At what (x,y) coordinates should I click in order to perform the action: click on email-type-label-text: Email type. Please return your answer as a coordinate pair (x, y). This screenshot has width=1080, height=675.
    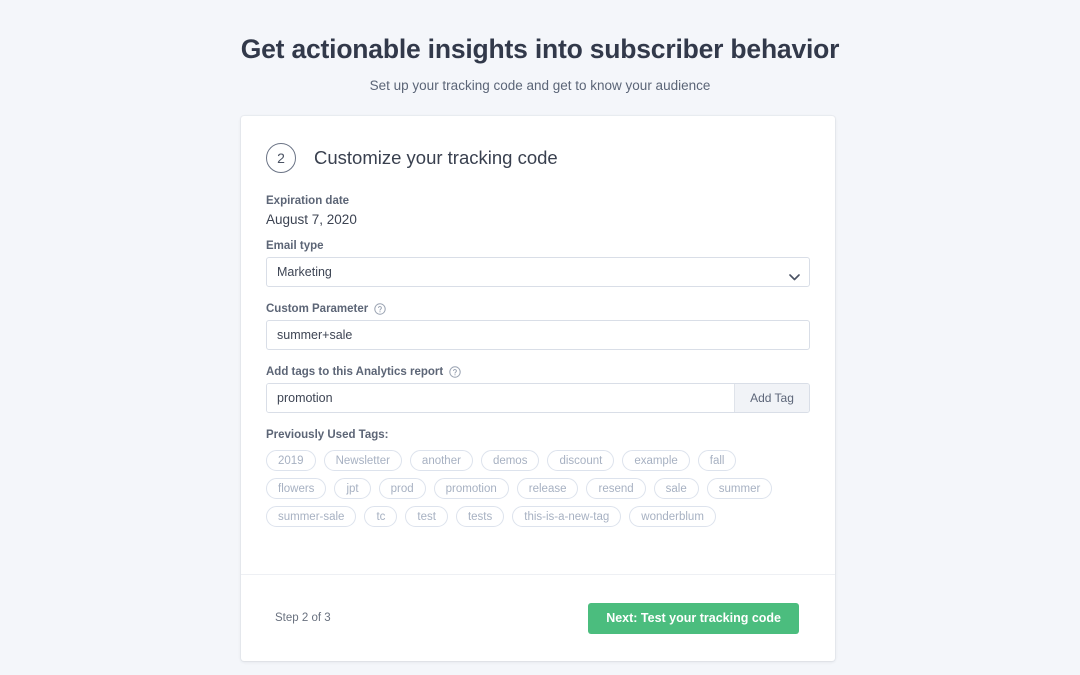
    Looking at the image, I should click on (295, 246).